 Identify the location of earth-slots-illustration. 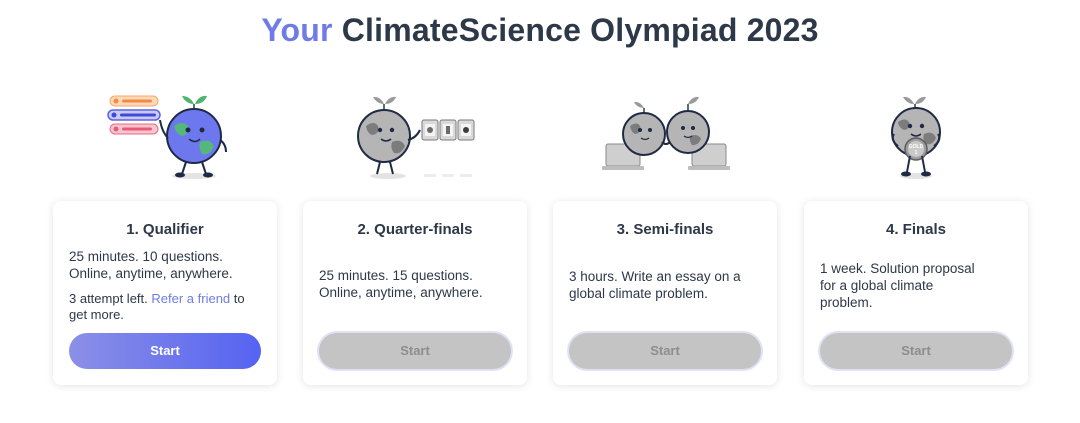
(416, 137).